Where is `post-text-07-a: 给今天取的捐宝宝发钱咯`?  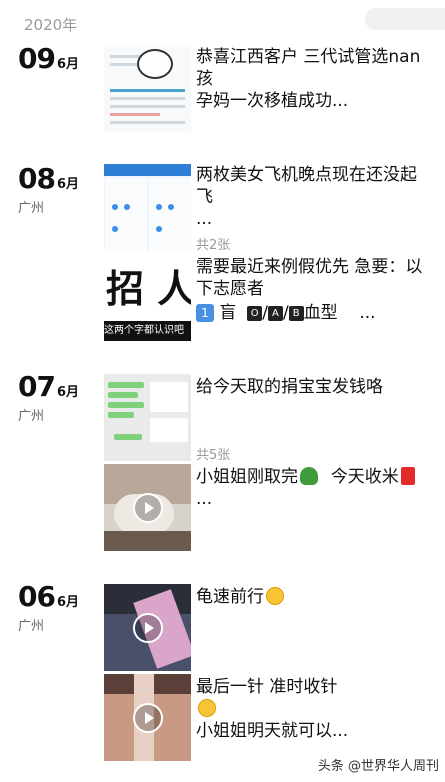 post-text-07-a: 给今天取的捐宝宝发钱咯 is located at coordinates (310, 387).